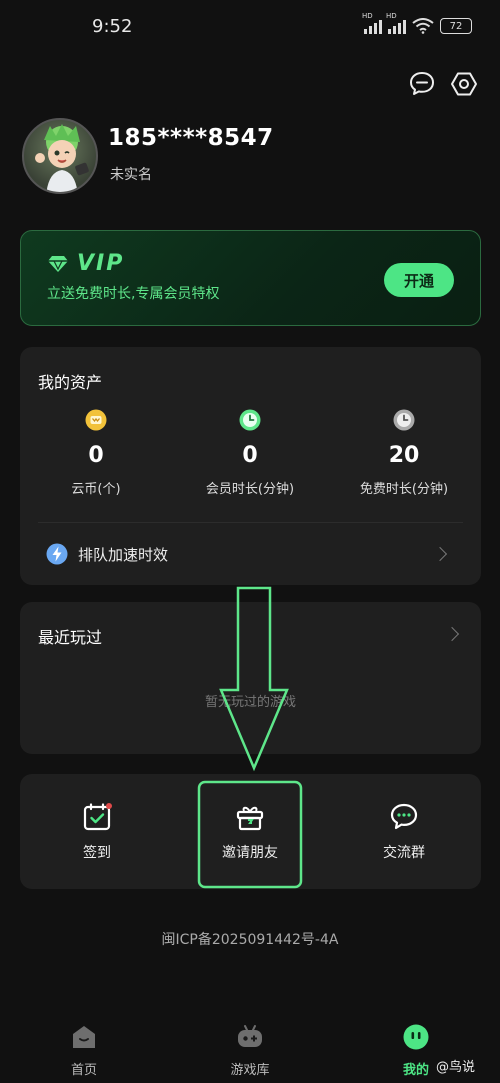 Image resolution: width=500 pixels, height=1083 pixels. I want to click on asset-coins: 0 云币(个), so click(96, 453).